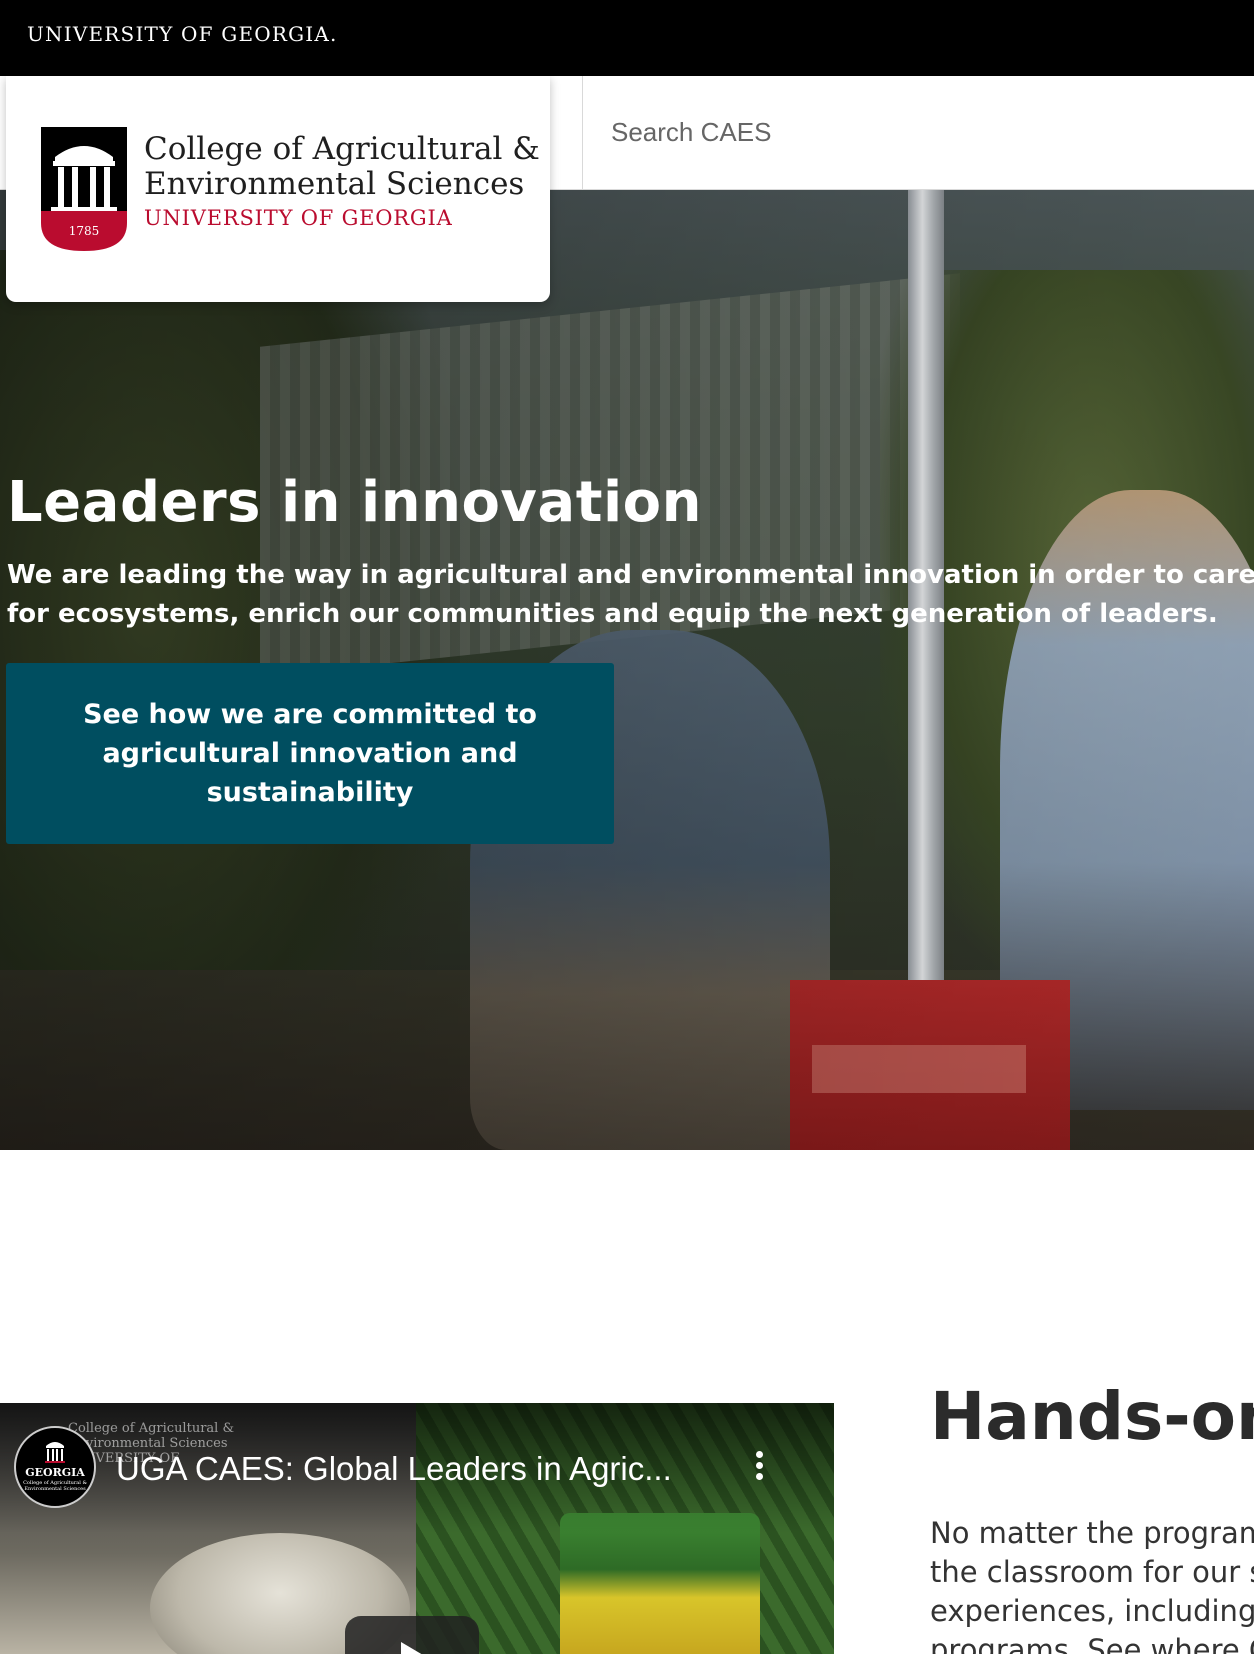 This screenshot has width=1254, height=1654. Describe the element at coordinates (918, 132) in the screenshot. I see `search-input` at that location.